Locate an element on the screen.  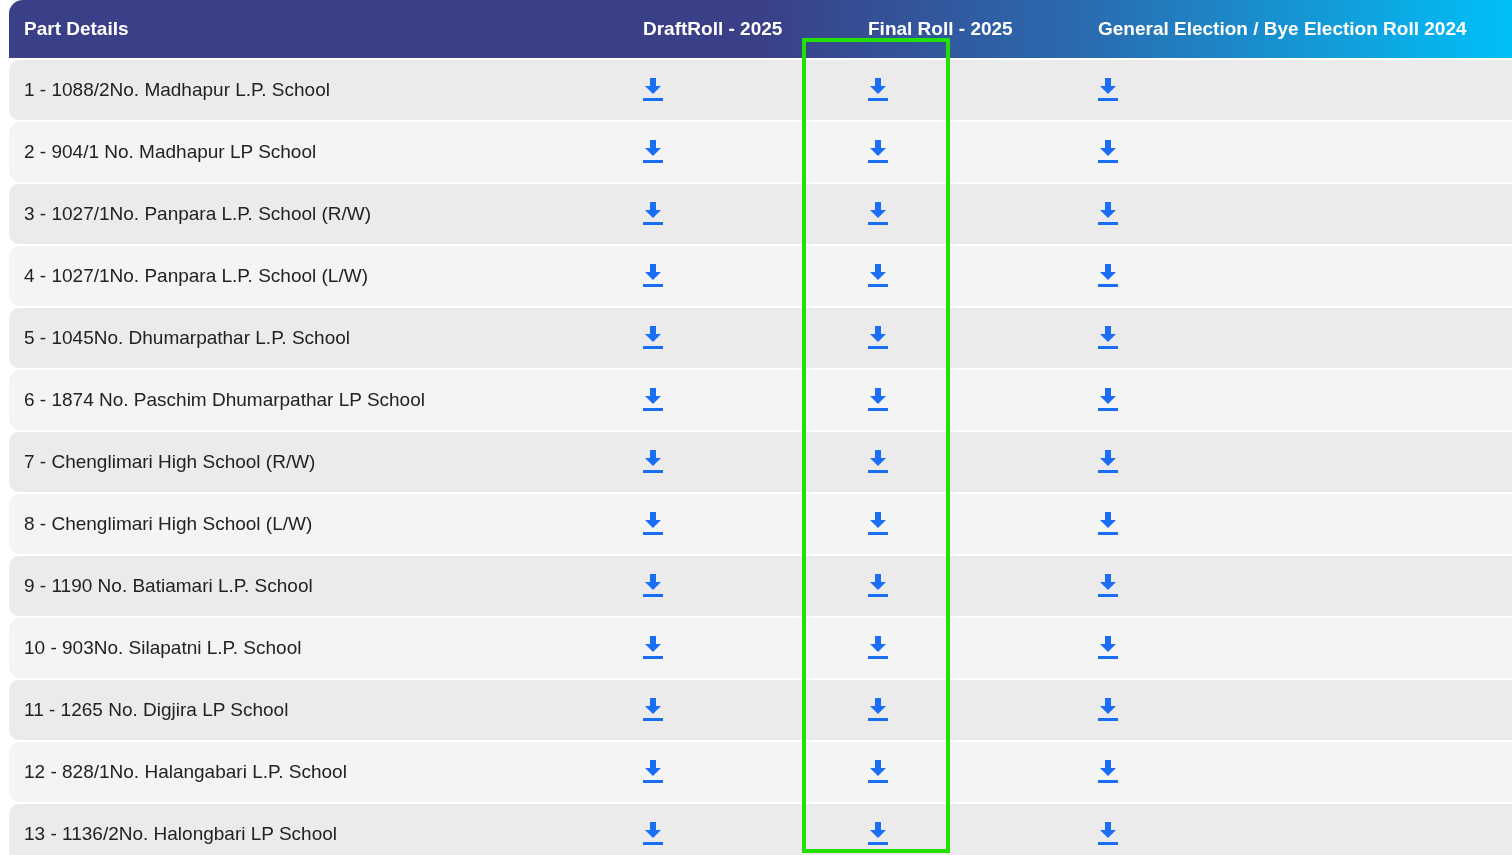
part-name: 7 - Chenglimari High School (R/W) is located at coordinates (169, 462).